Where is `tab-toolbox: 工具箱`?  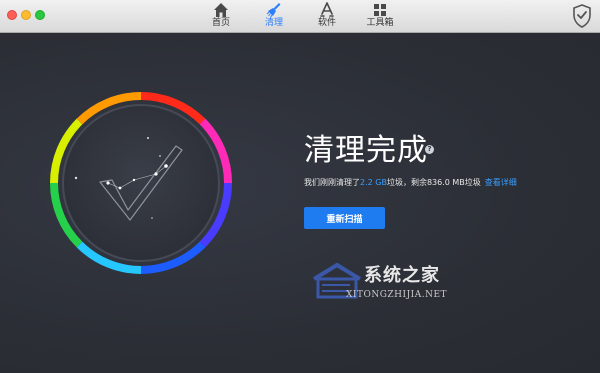
tab-toolbox: 工具箱 is located at coordinates (380, 17).